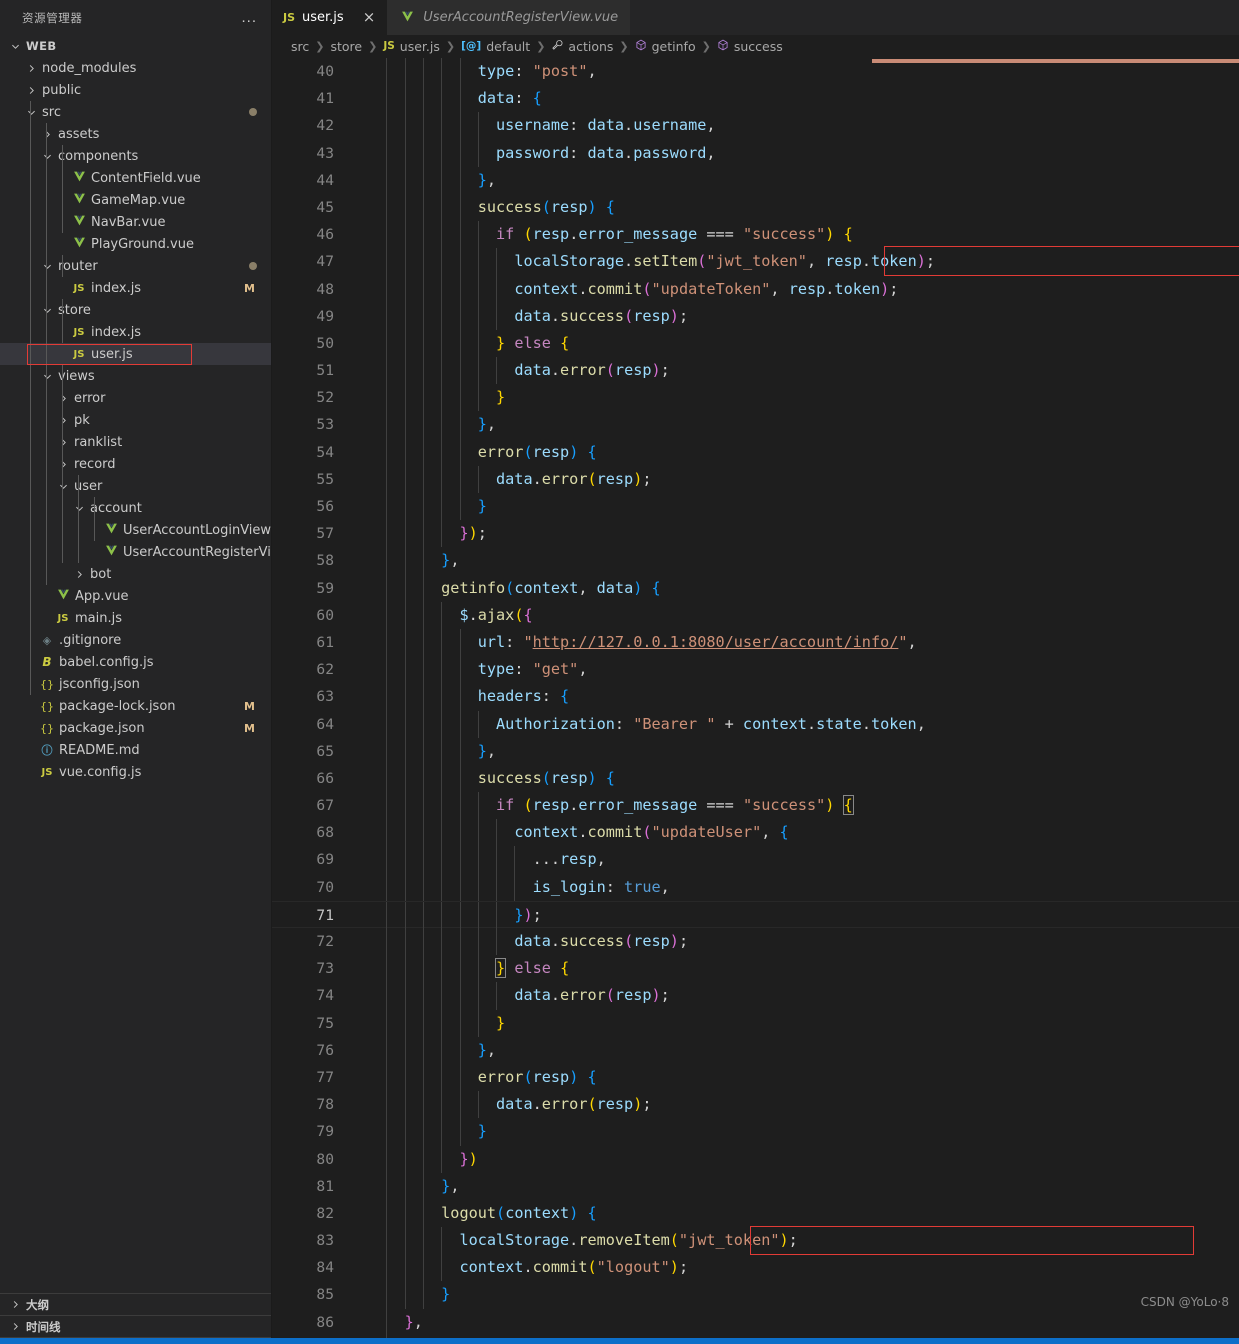  I want to click on tree-file-package.json: {} package.json M, so click(135, 728).